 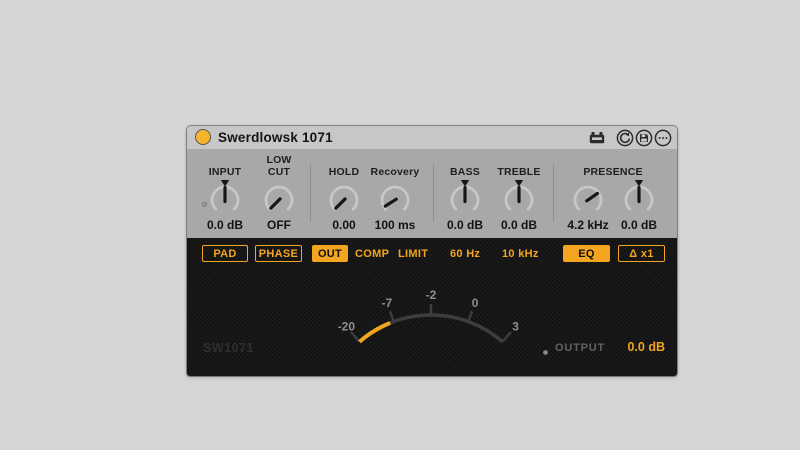 I want to click on input-value: 0.0 dB, so click(x=225, y=225).